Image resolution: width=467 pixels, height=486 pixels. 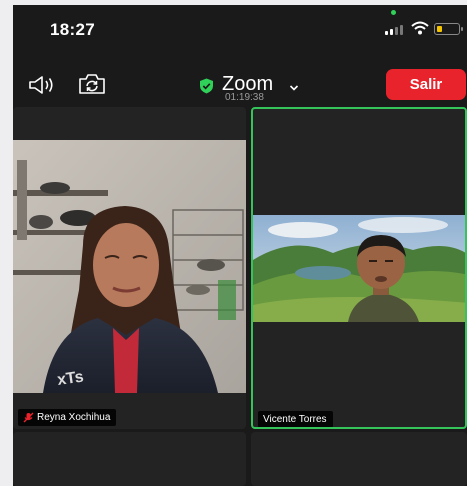 I want to click on cellular-signal-icon, so click(x=396, y=29).